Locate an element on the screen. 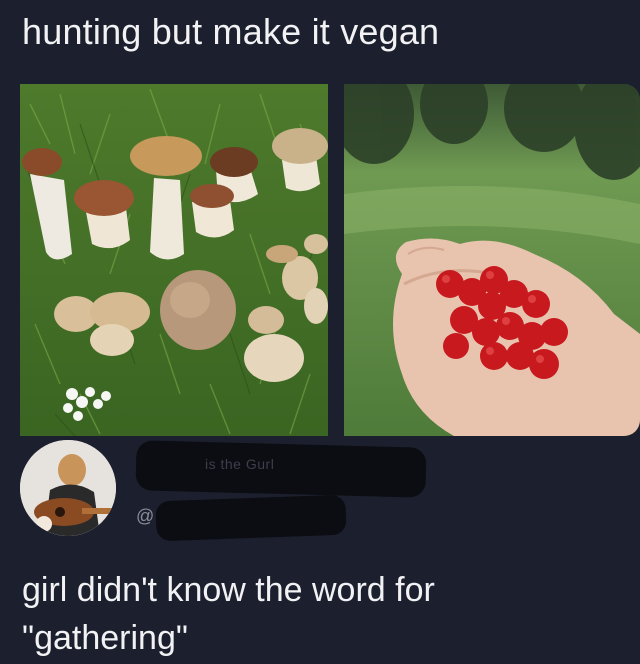 This screenshot has height=664, width=640. meme-top-caption: hunting but make it vegan is located at coordinates (231, 31).